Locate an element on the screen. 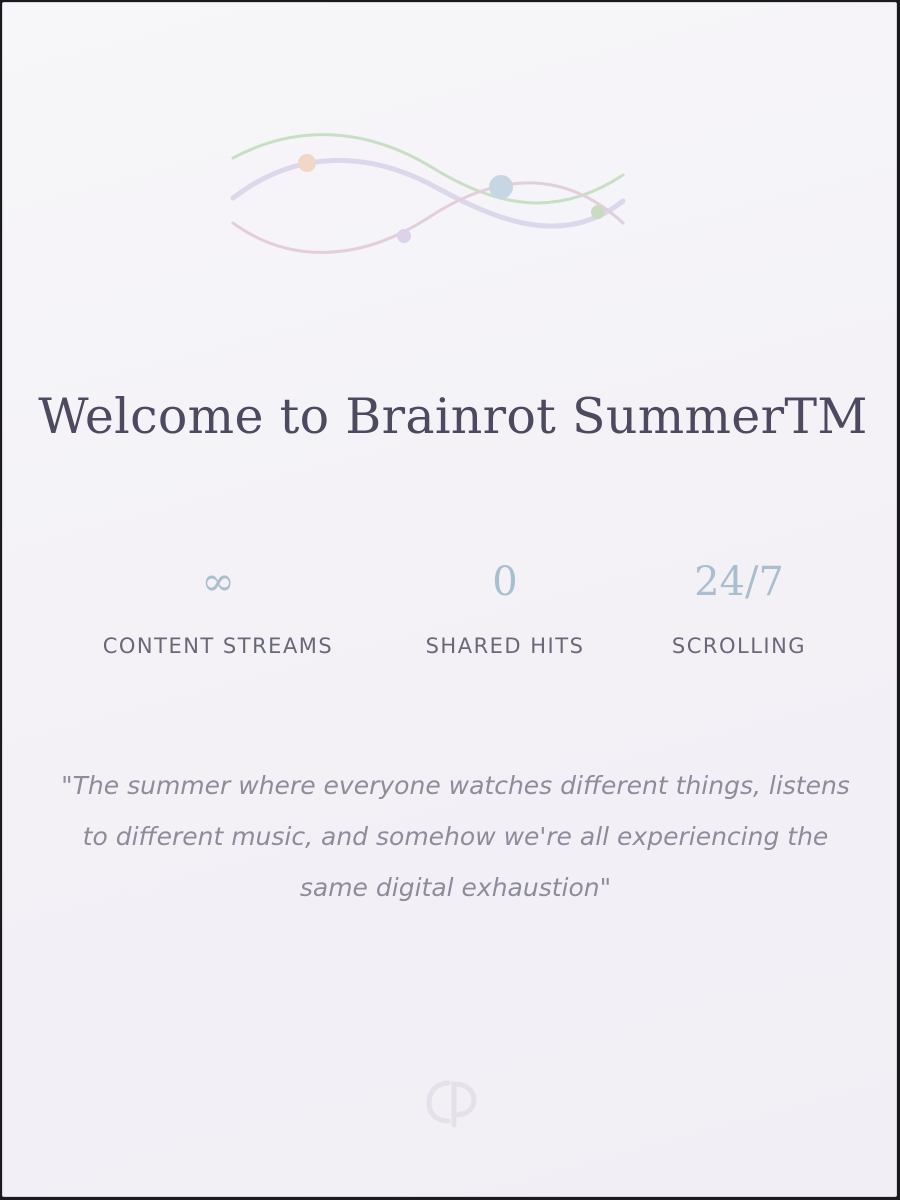 This screenshot has width=900, height=1200. stat-label: CONTENT STREAMS is located at coordinates (218, 646).